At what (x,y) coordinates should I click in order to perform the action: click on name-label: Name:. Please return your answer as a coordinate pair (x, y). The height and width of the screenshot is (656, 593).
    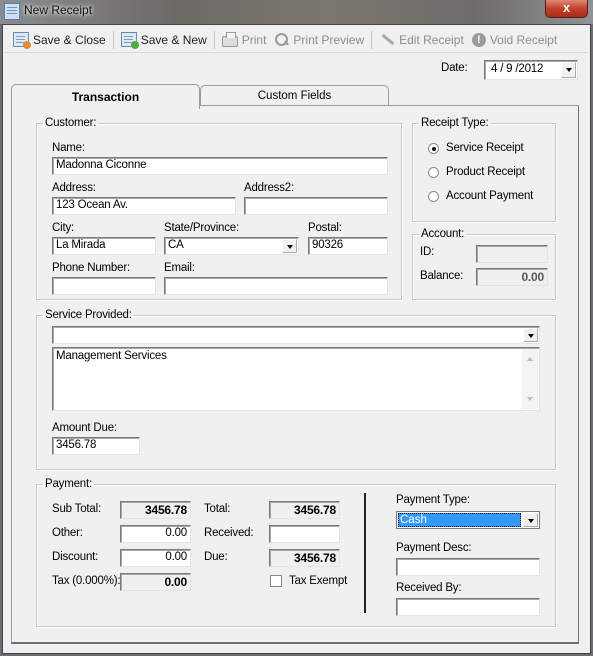
    Looking at the image, I should click on (68, 148).